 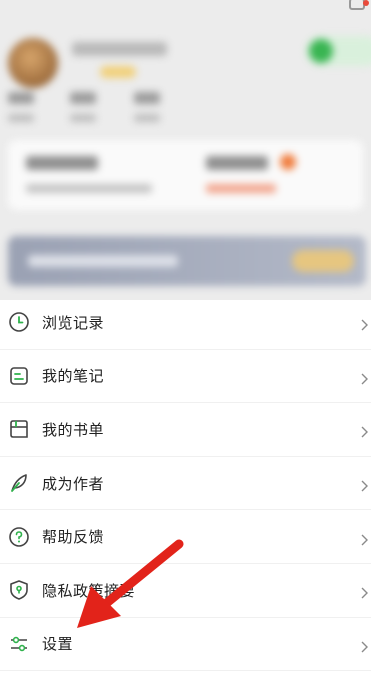 I want to click on help-icon, so click(x=19, y=537).